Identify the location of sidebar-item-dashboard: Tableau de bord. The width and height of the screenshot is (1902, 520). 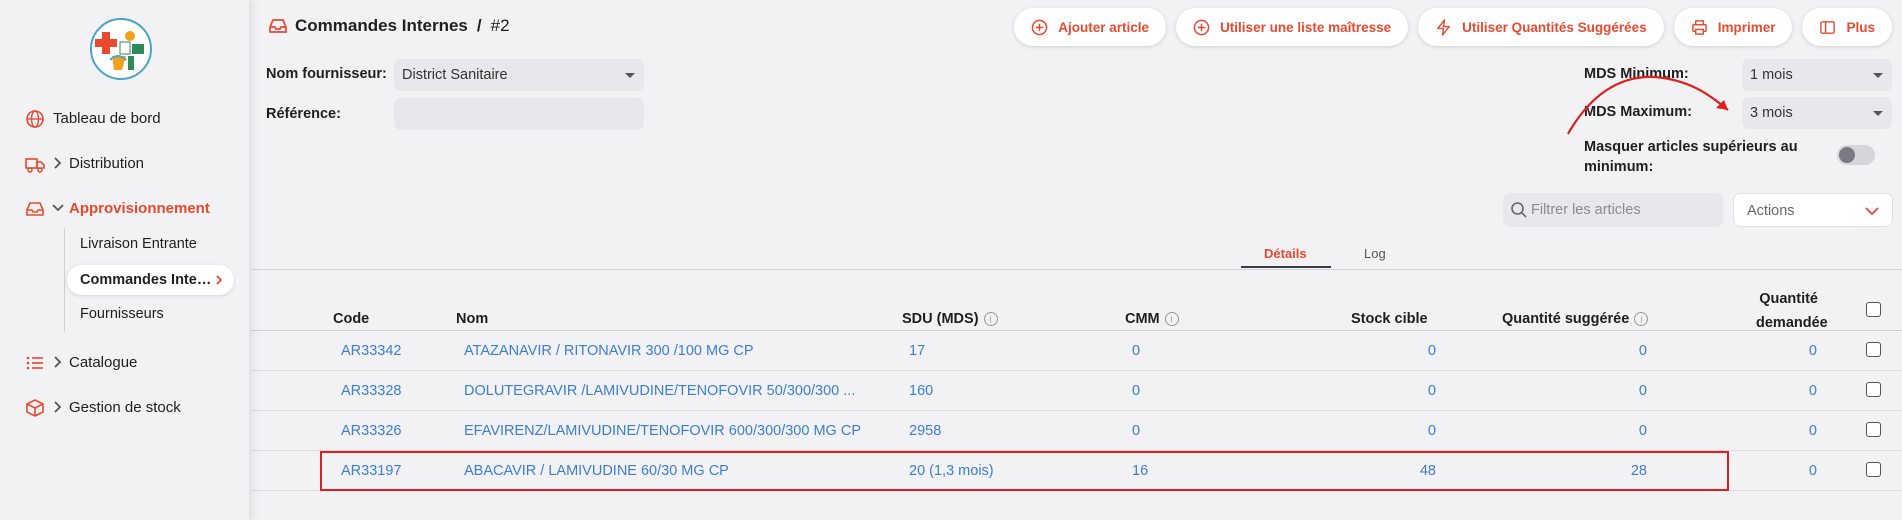
(125, 118).